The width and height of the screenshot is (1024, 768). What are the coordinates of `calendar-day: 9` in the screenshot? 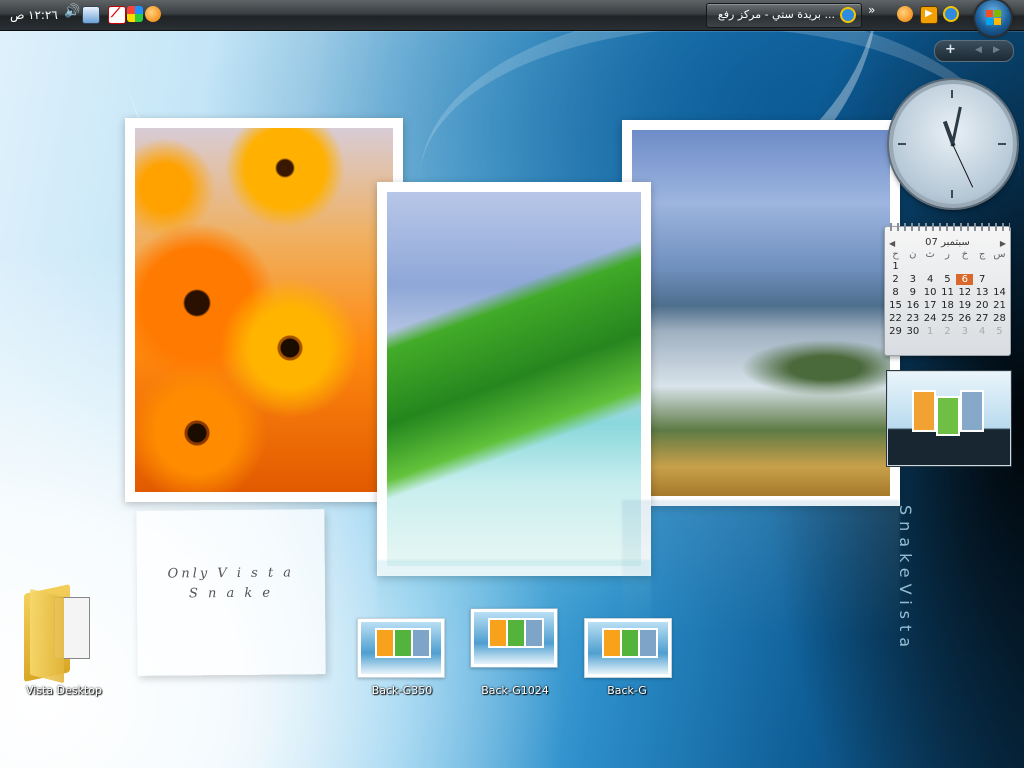 It's located at (912, 292).